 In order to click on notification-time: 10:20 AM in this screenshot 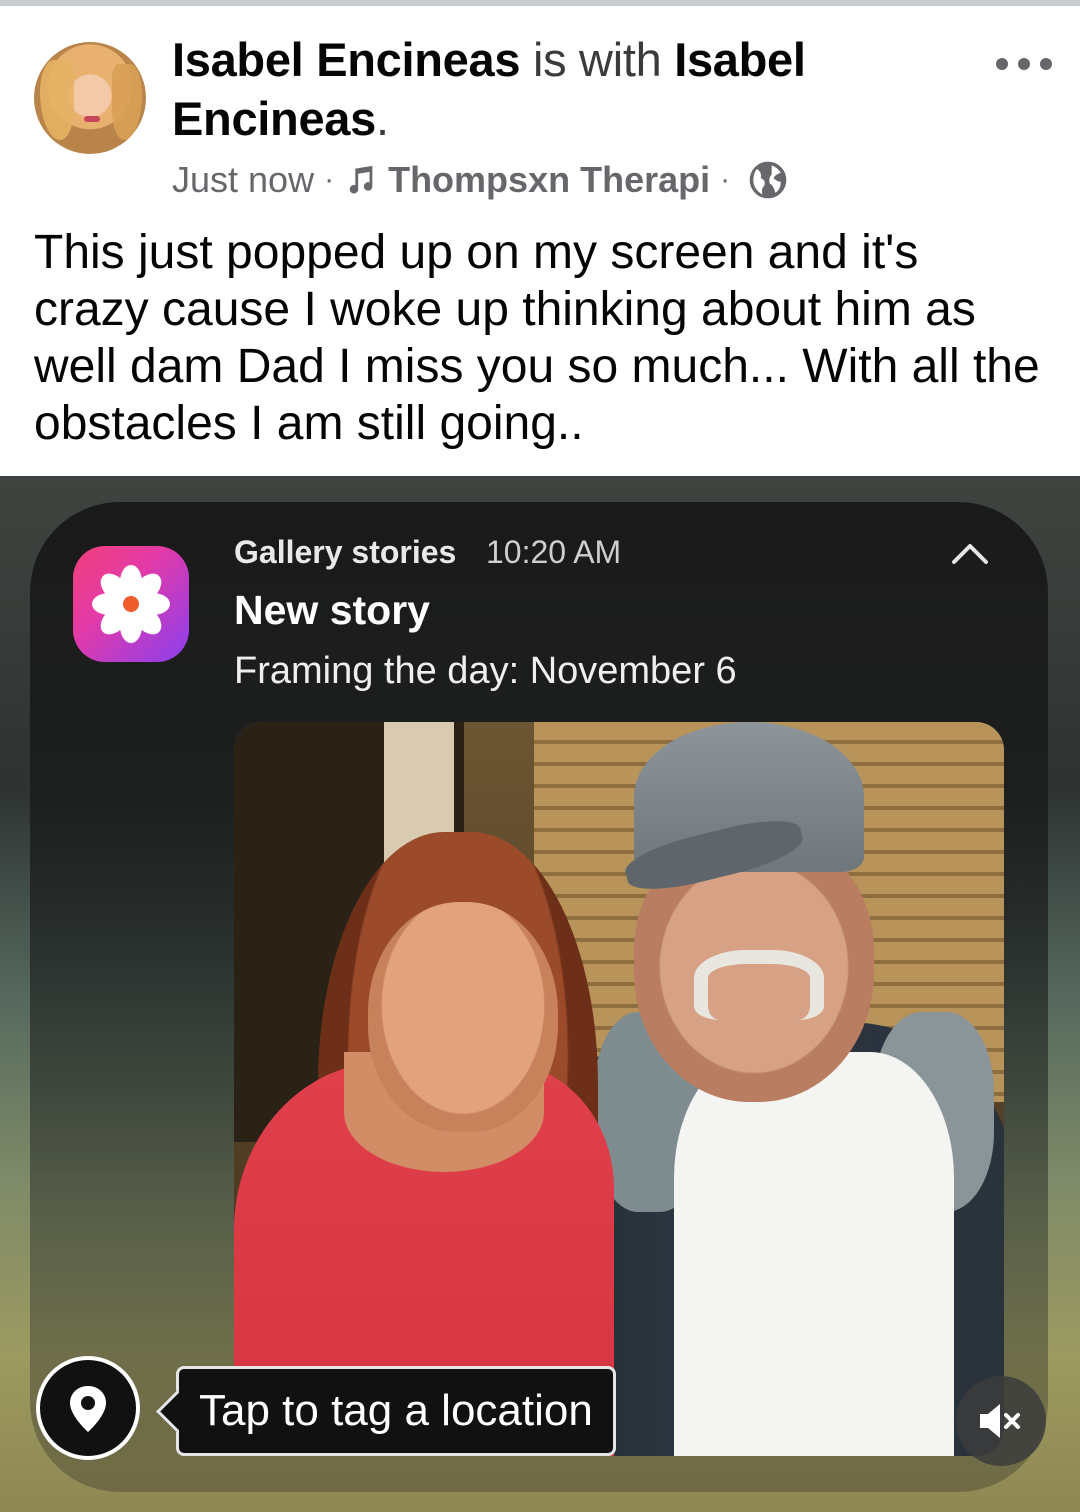, I will do `click(554, 552)`.